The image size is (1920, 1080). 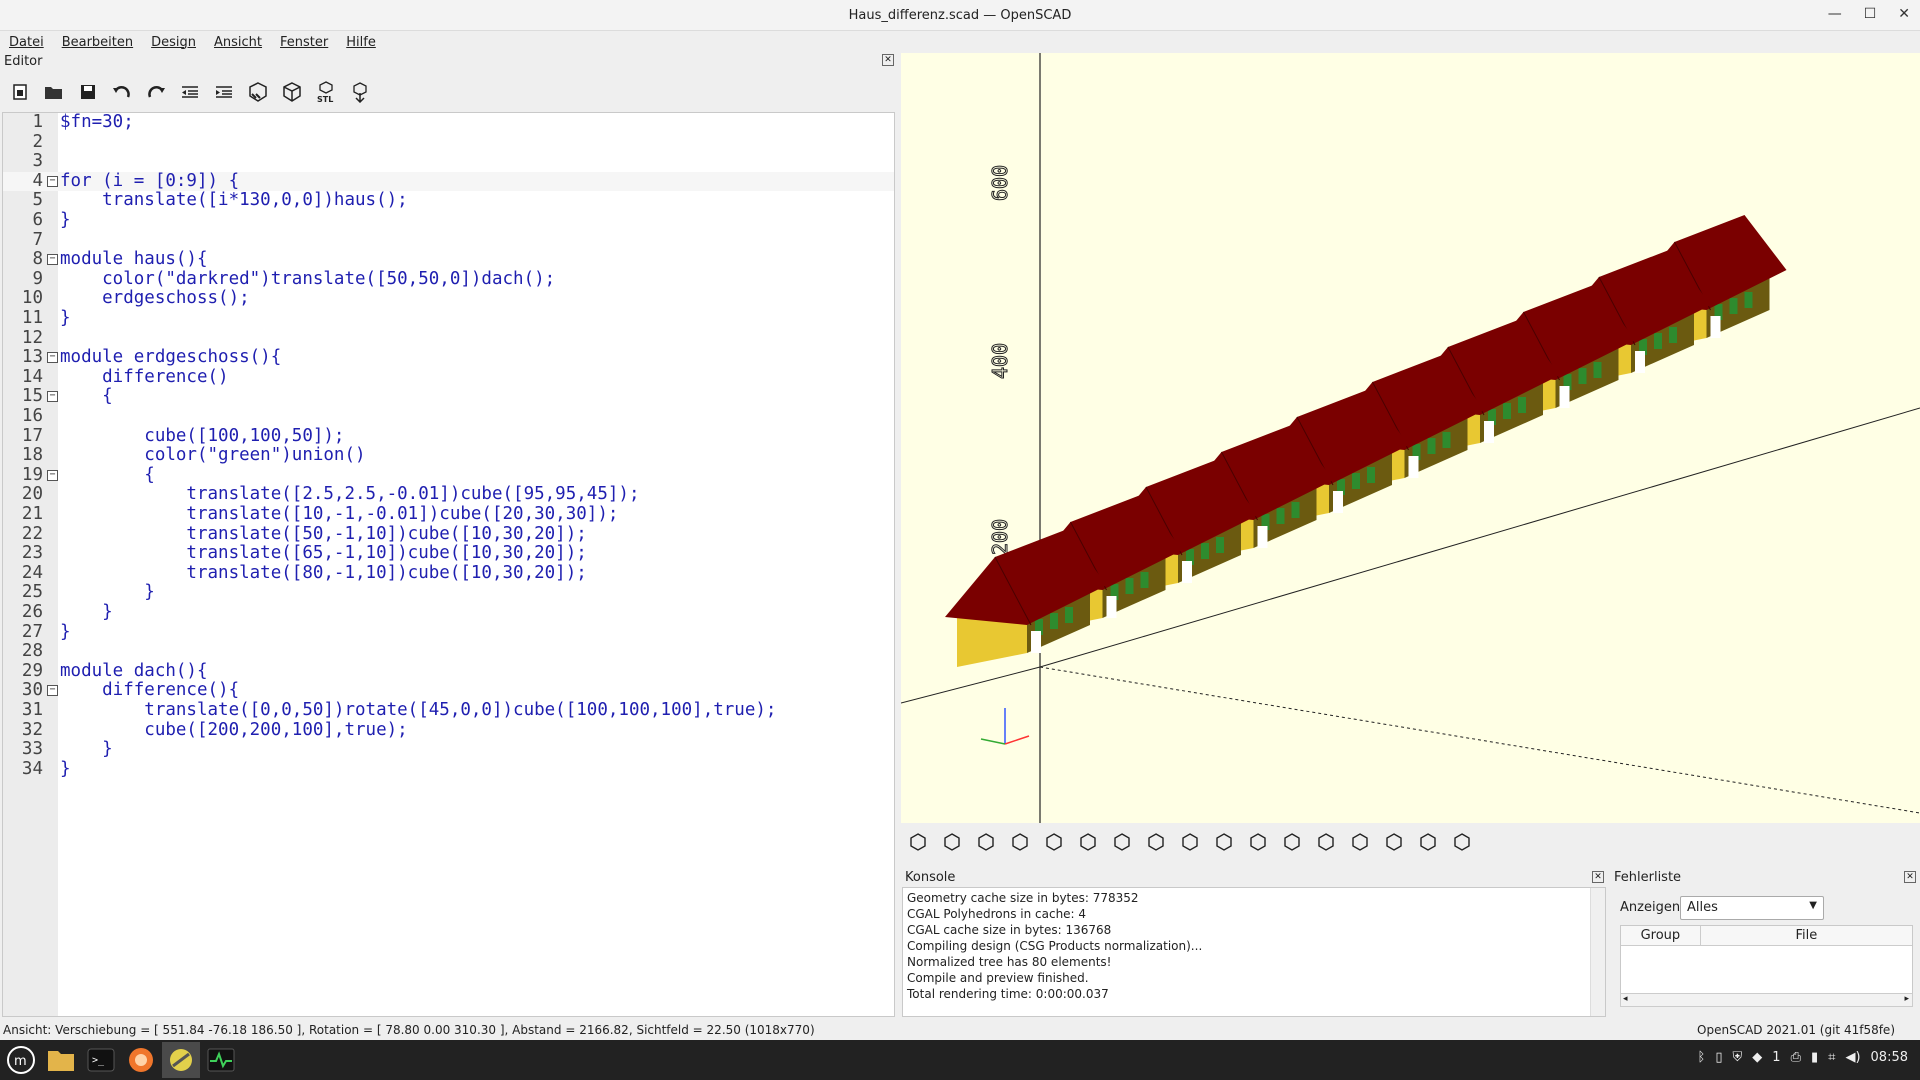 I want to click on code-line: 33 }, so click(x=448, y=750).